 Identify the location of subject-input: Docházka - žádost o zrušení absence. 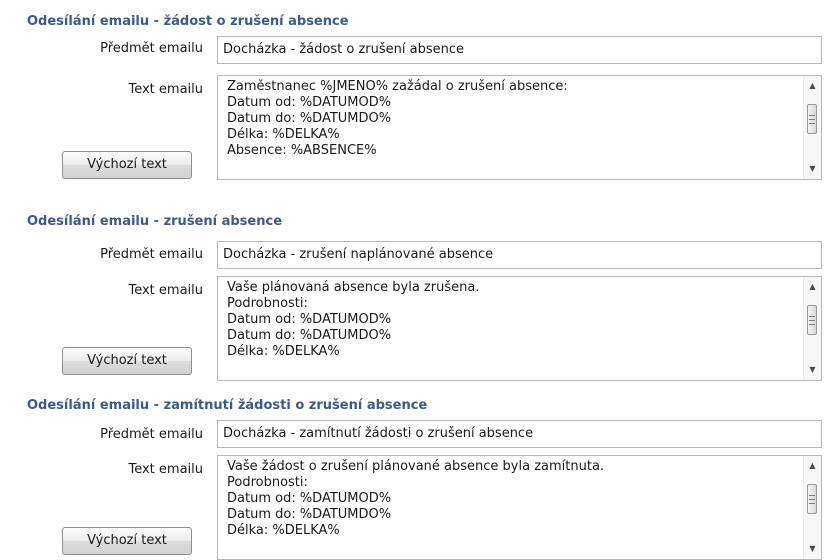
(519, 50).